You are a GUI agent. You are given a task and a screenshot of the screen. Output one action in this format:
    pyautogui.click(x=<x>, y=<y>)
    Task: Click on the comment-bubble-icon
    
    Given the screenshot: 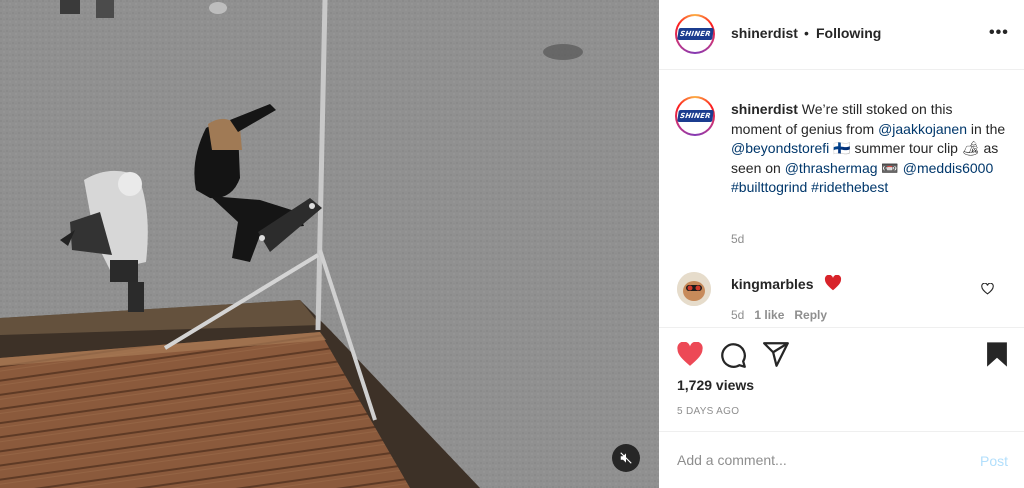 What is the action you would take?
    pyautogui.click(x=733, y=355)
    